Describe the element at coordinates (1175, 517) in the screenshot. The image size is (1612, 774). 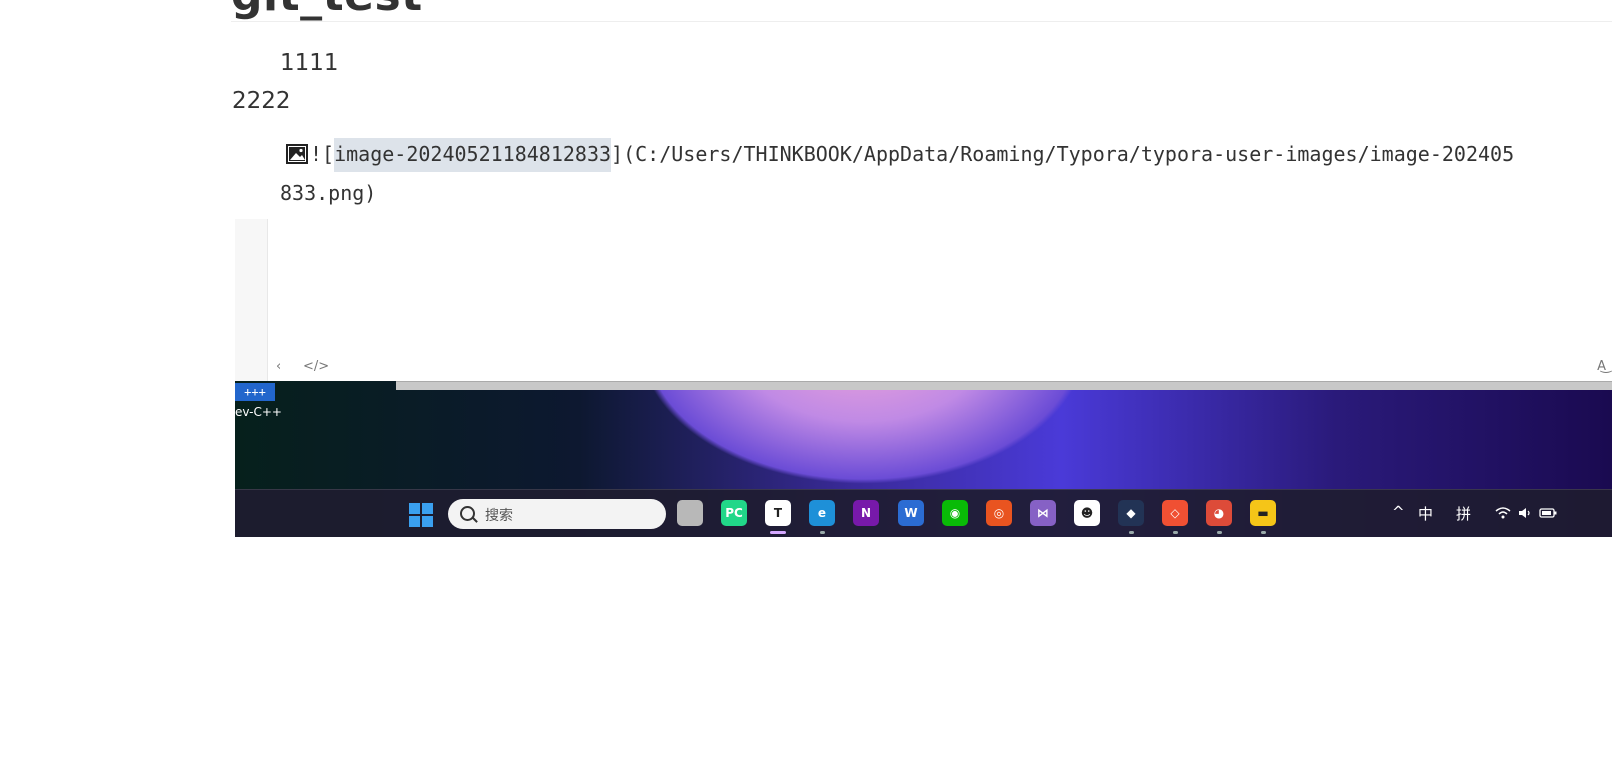
I see `git-gui-icon: ◇` at that location.